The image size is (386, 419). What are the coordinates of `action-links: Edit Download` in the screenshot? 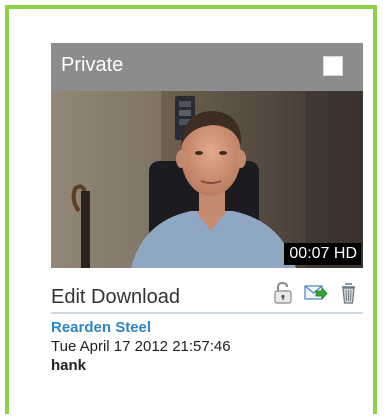 It's located at (115, 297).